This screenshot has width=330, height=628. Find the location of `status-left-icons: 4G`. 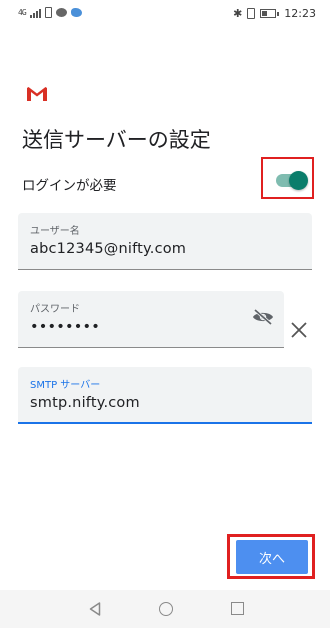

status-left-icons: 4G is located at coordinates (50, 12).